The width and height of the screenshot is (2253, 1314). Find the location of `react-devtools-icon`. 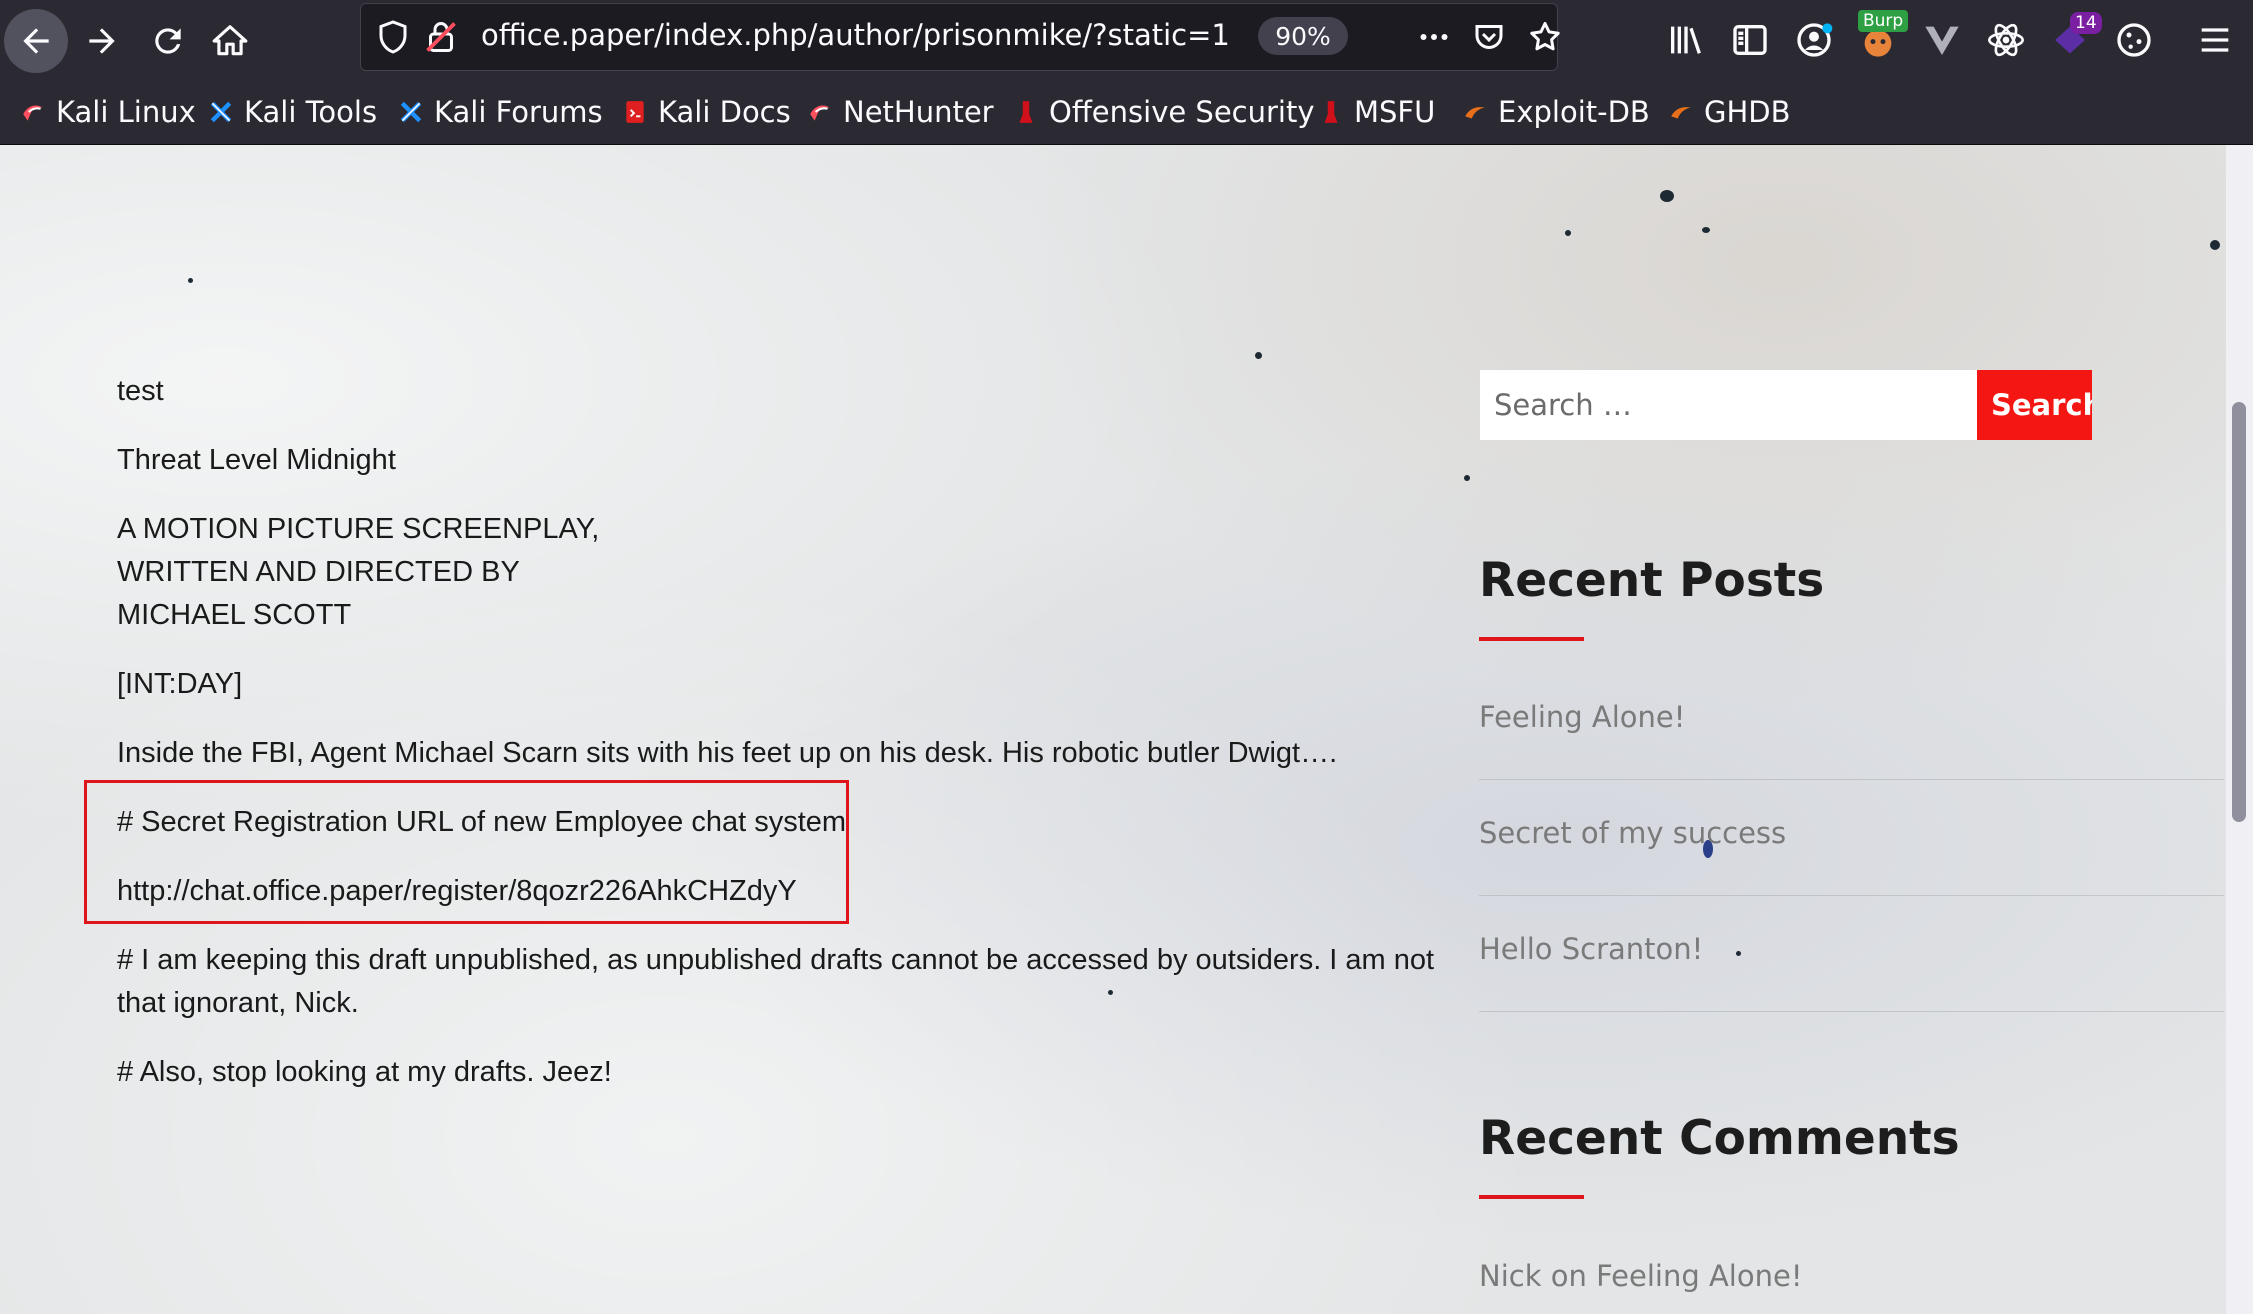

react-devtools-icon is located at coordinates (2006, 40).